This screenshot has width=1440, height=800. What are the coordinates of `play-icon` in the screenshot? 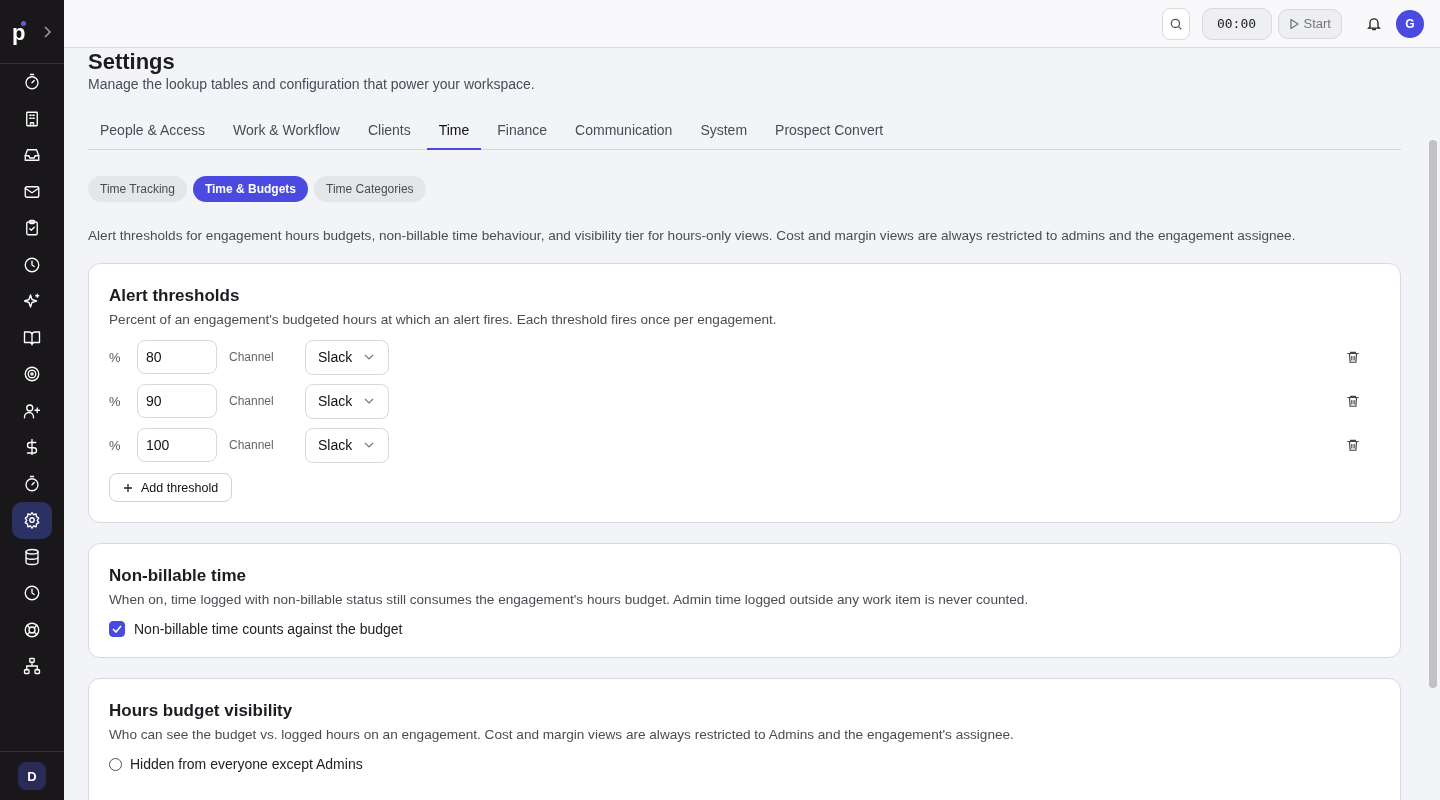 It's located at (1294, 23).